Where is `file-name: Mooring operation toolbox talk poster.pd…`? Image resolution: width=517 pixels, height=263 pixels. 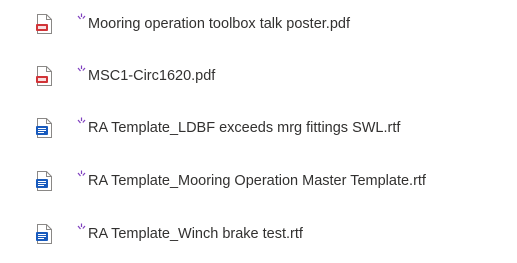
file-name: Mooring operation toolbox talk poster.pd… is located at coordinates (219, 24).